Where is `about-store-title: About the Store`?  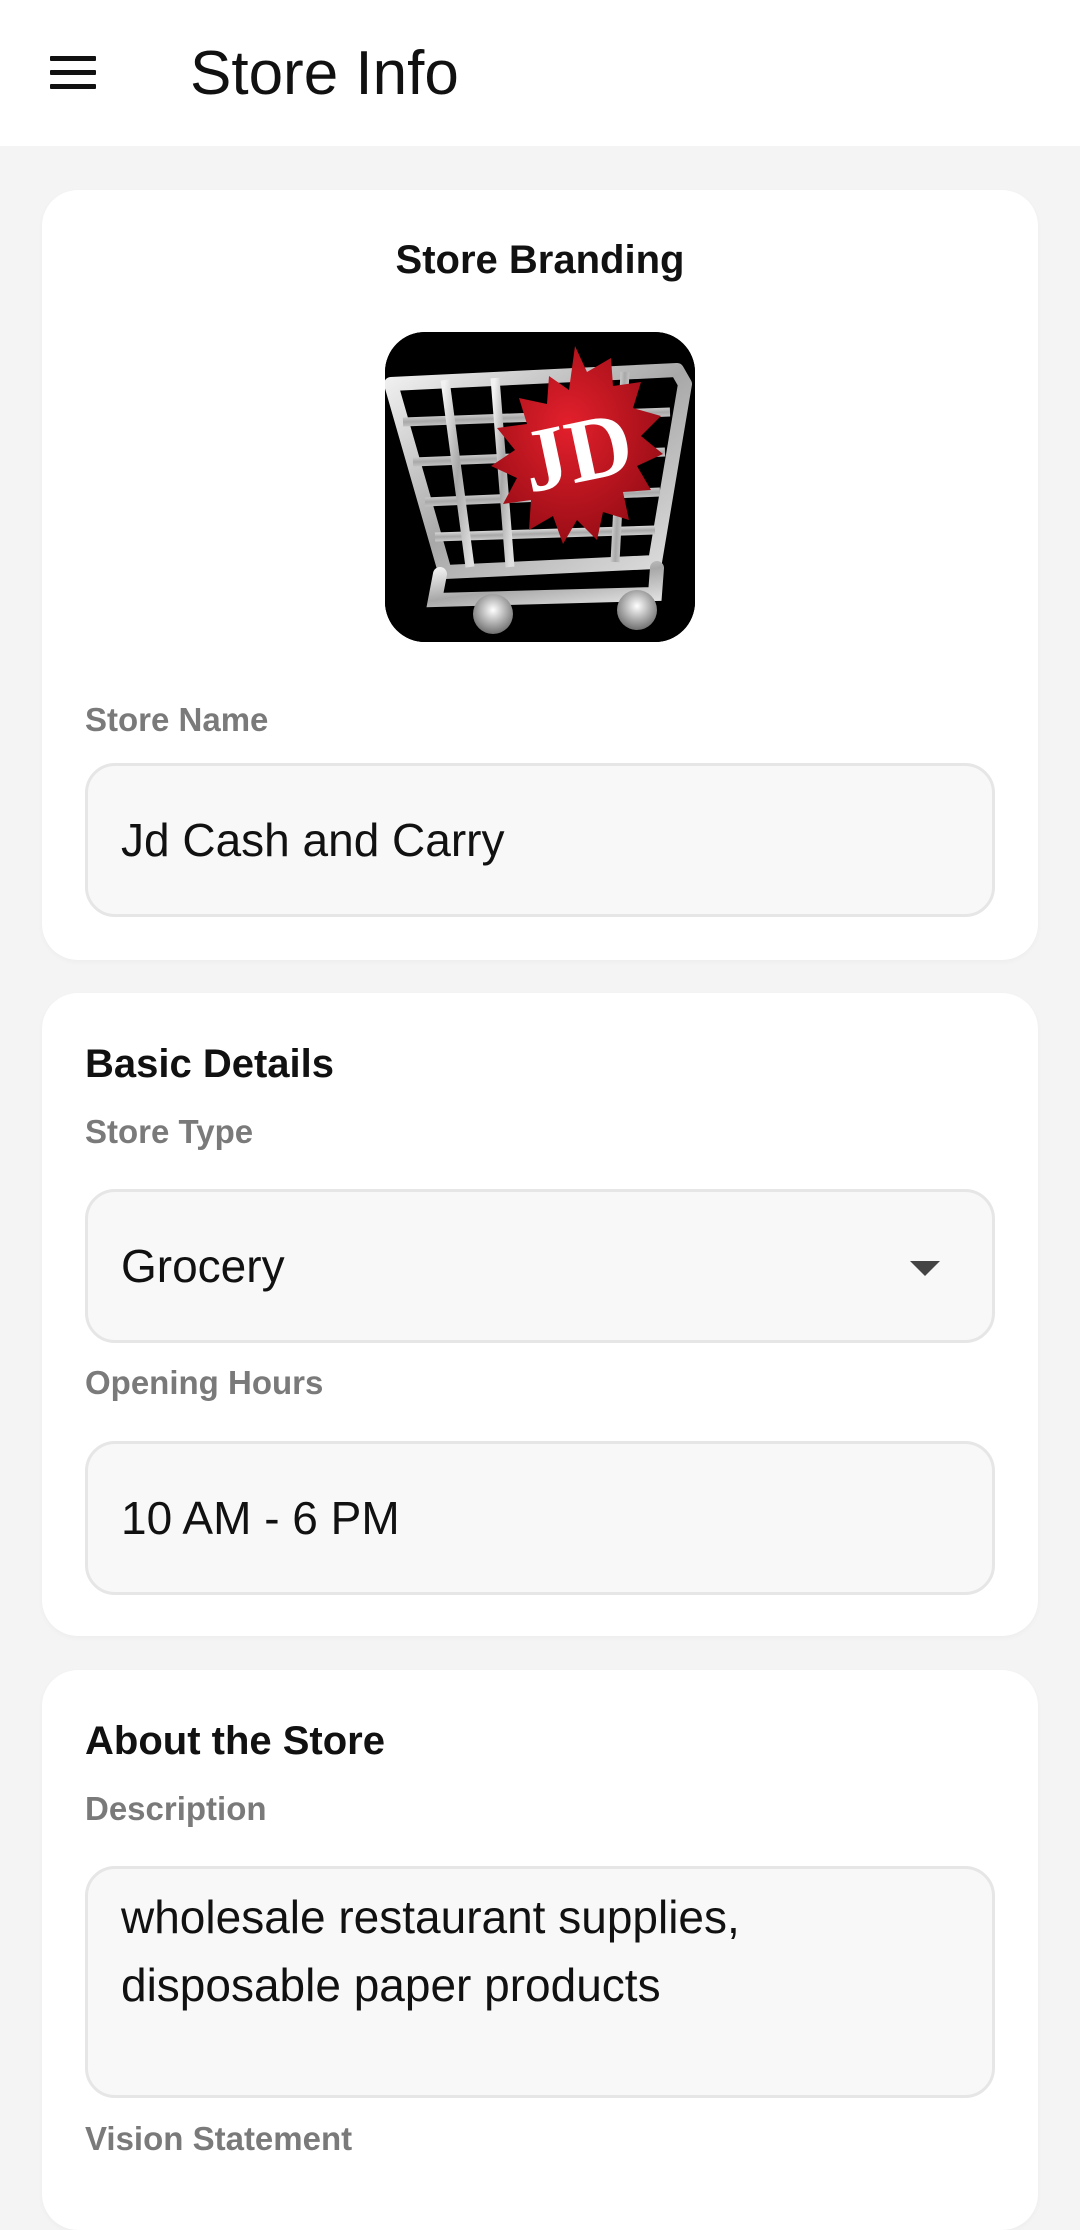
about-store-title: About the Store is located at coordinates (235, 1741).